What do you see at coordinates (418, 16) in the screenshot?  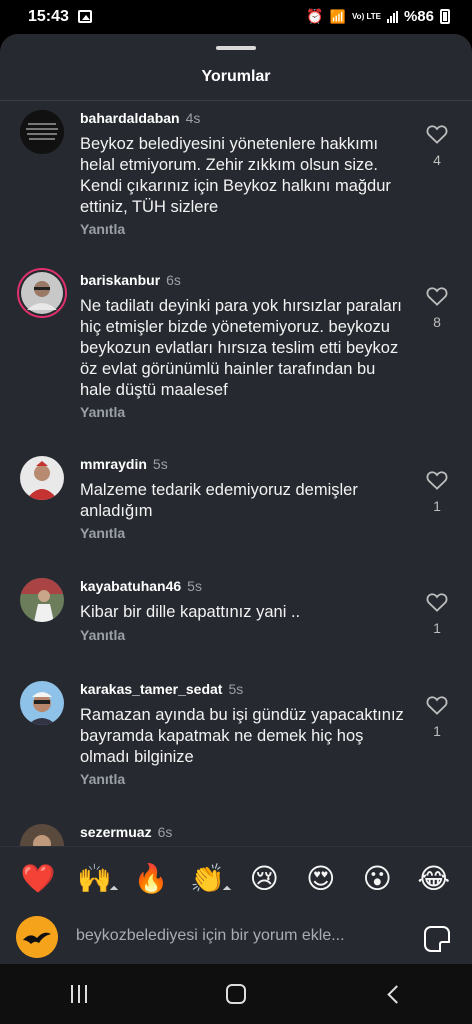 I see `battery-percent: %86` at bounding box center [418, 16].